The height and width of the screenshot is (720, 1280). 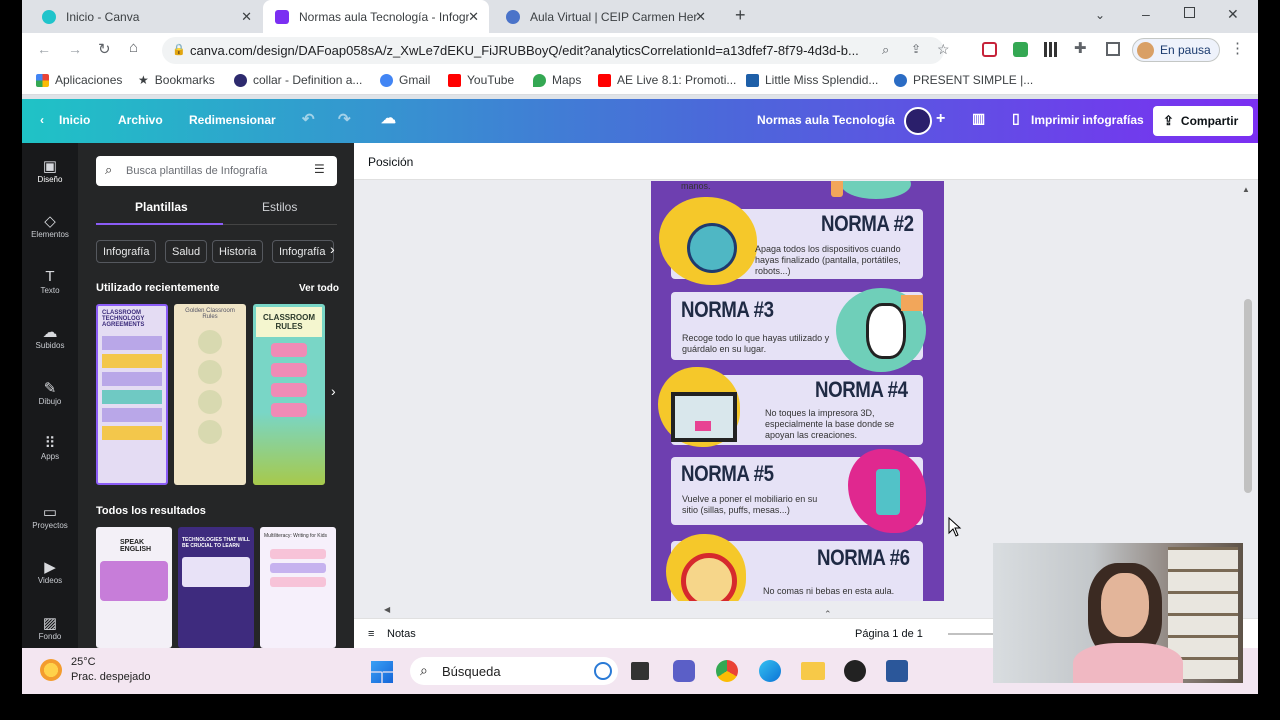 I want to click on star-icon: ☆, so click(x=943, y=49).